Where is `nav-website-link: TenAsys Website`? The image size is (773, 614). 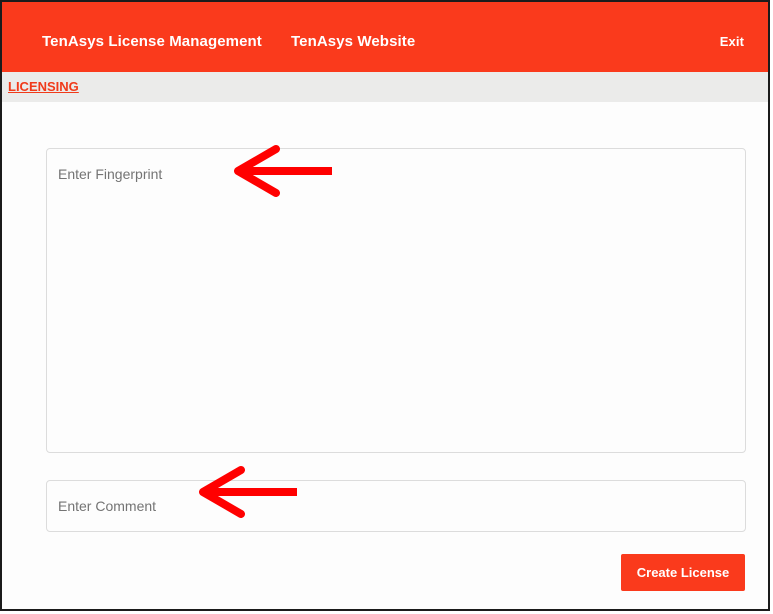
nav-website-link: TenAsys Website is located at coordinates (353, 41).